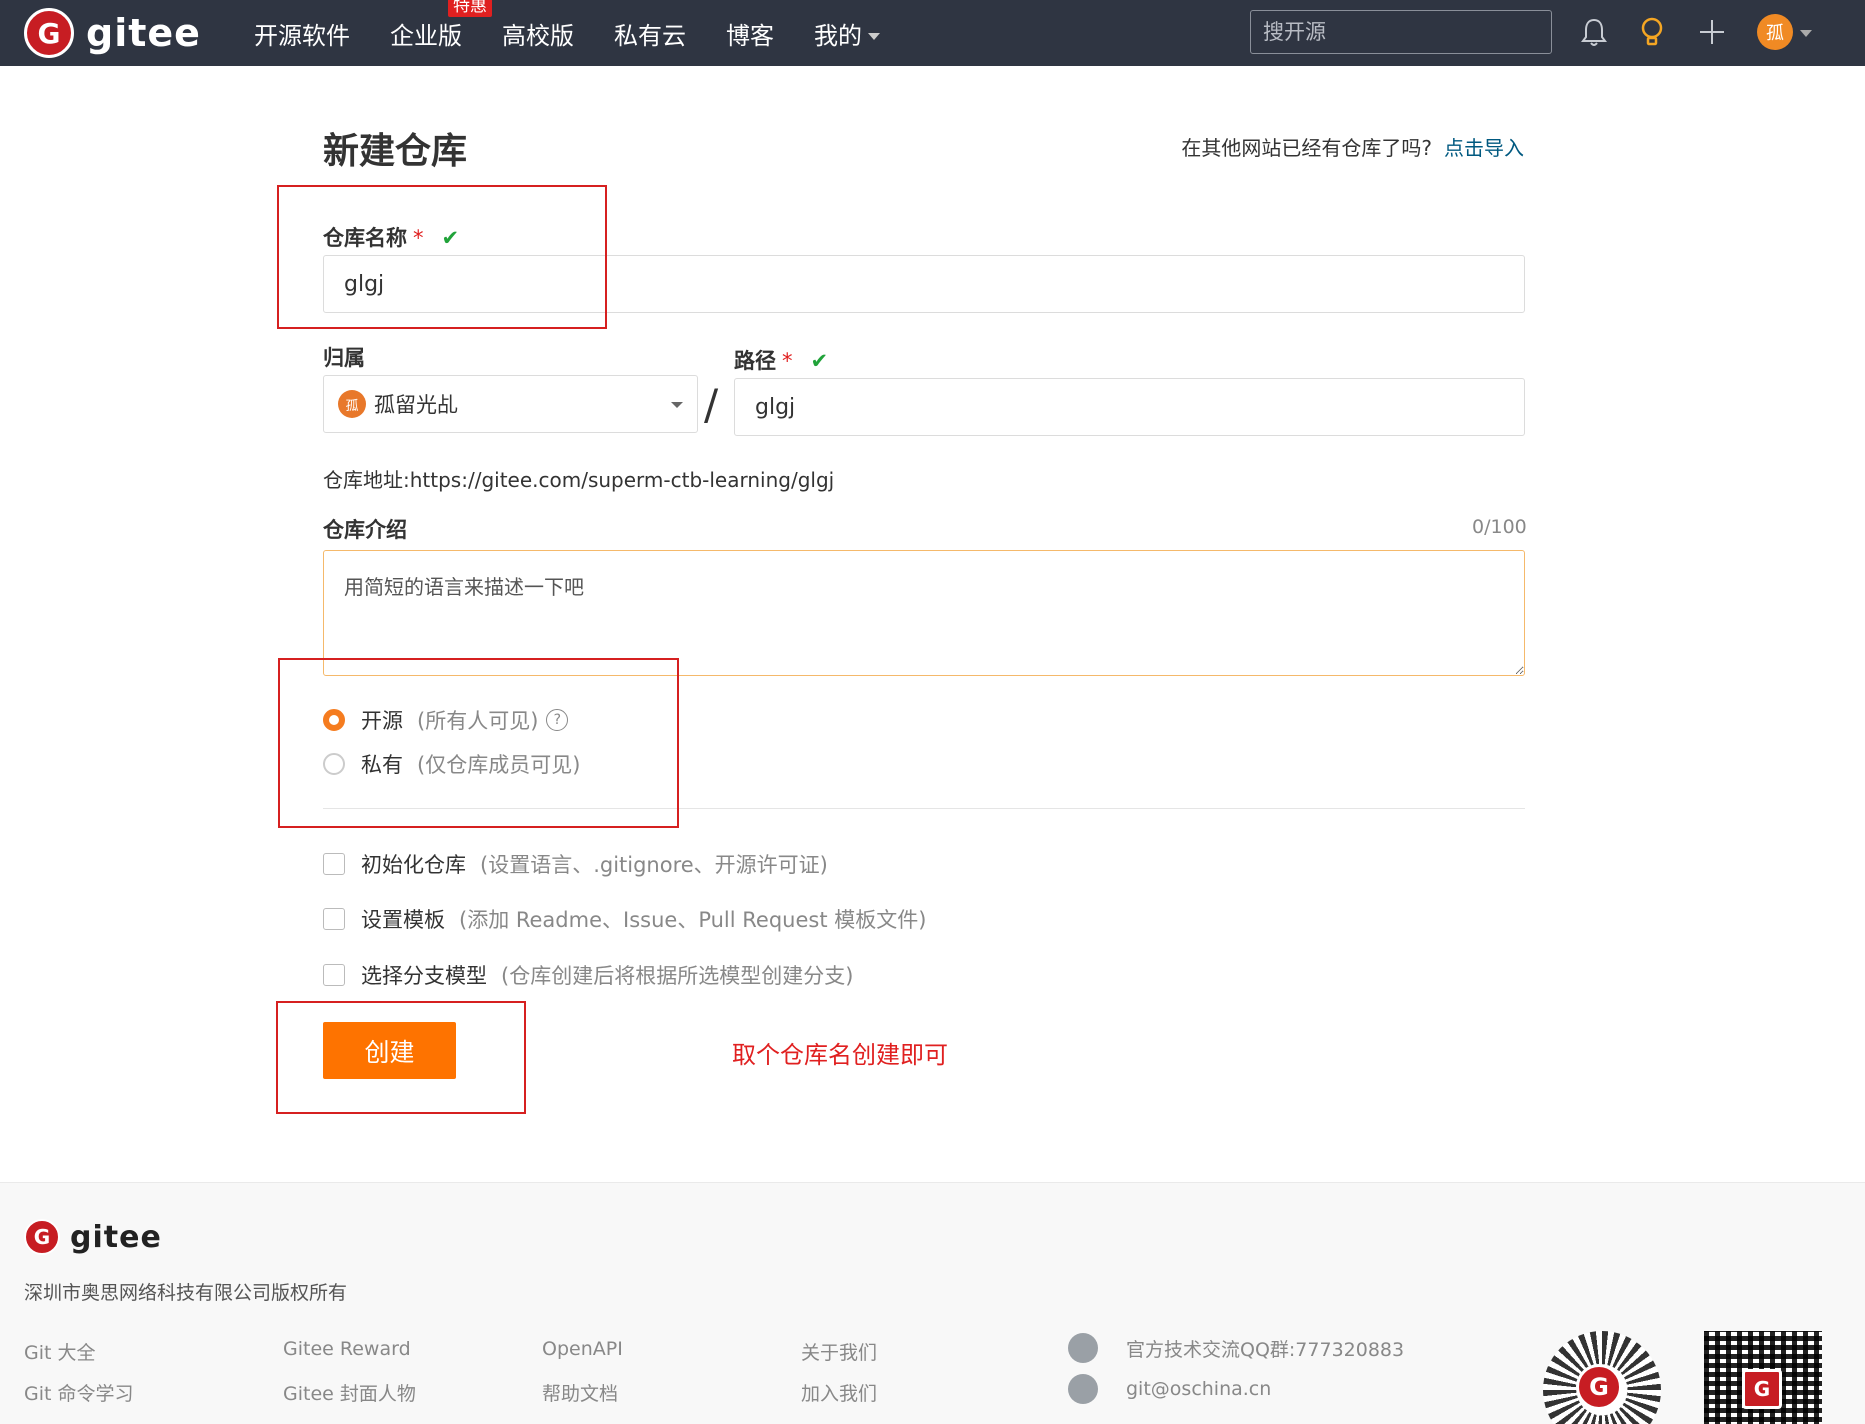 Image resolution: width=1865 pixels, height=1424 pixels. What do you see at coordinates (352, 404) in the screenshot?
I see `owner-avatar: 孤` at bounding box center [352, 404].